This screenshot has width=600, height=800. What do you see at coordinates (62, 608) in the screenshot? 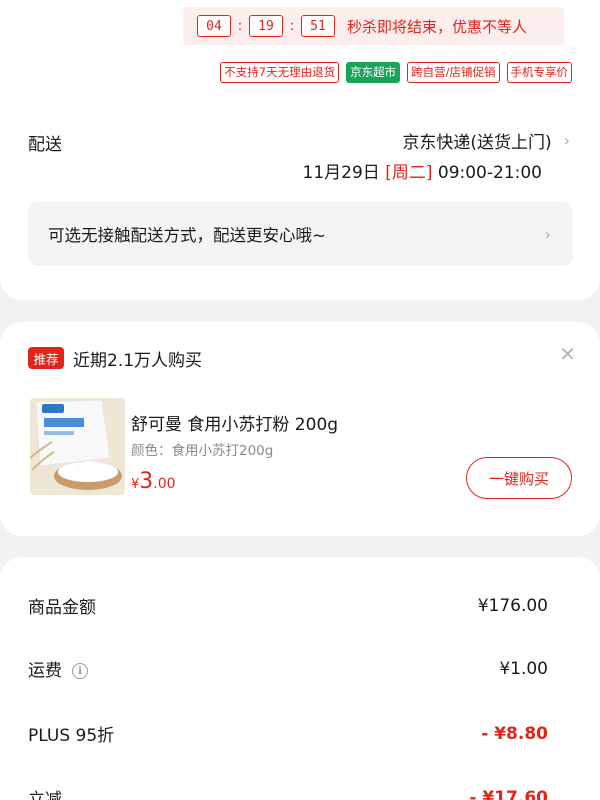
I see `subtotal-label: 商品金额` at bounding box center [62, 608].